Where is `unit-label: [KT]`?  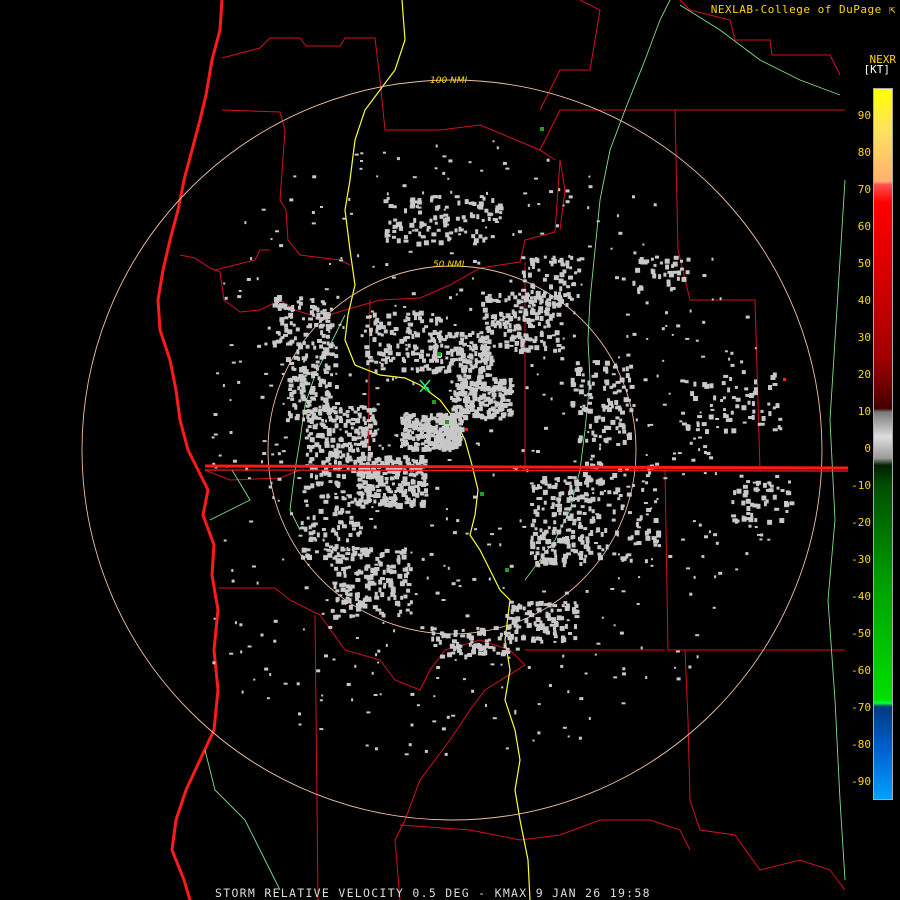
unit-label: [KT] is located at coordinates (877, 69).